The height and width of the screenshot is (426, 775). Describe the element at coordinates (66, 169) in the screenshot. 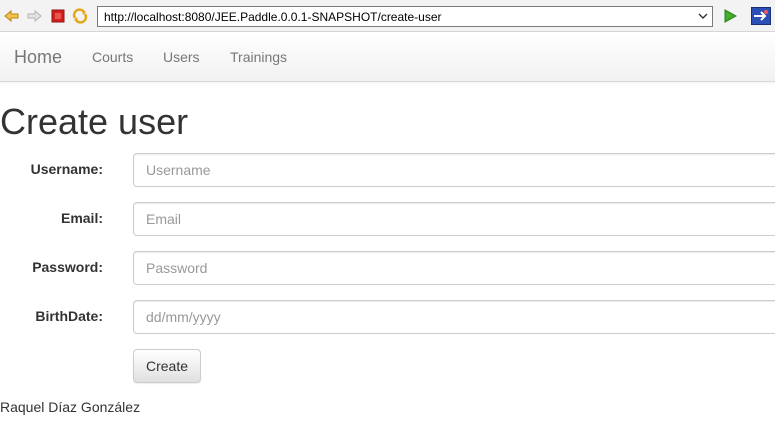

I see `username-label: Username:` at that location.